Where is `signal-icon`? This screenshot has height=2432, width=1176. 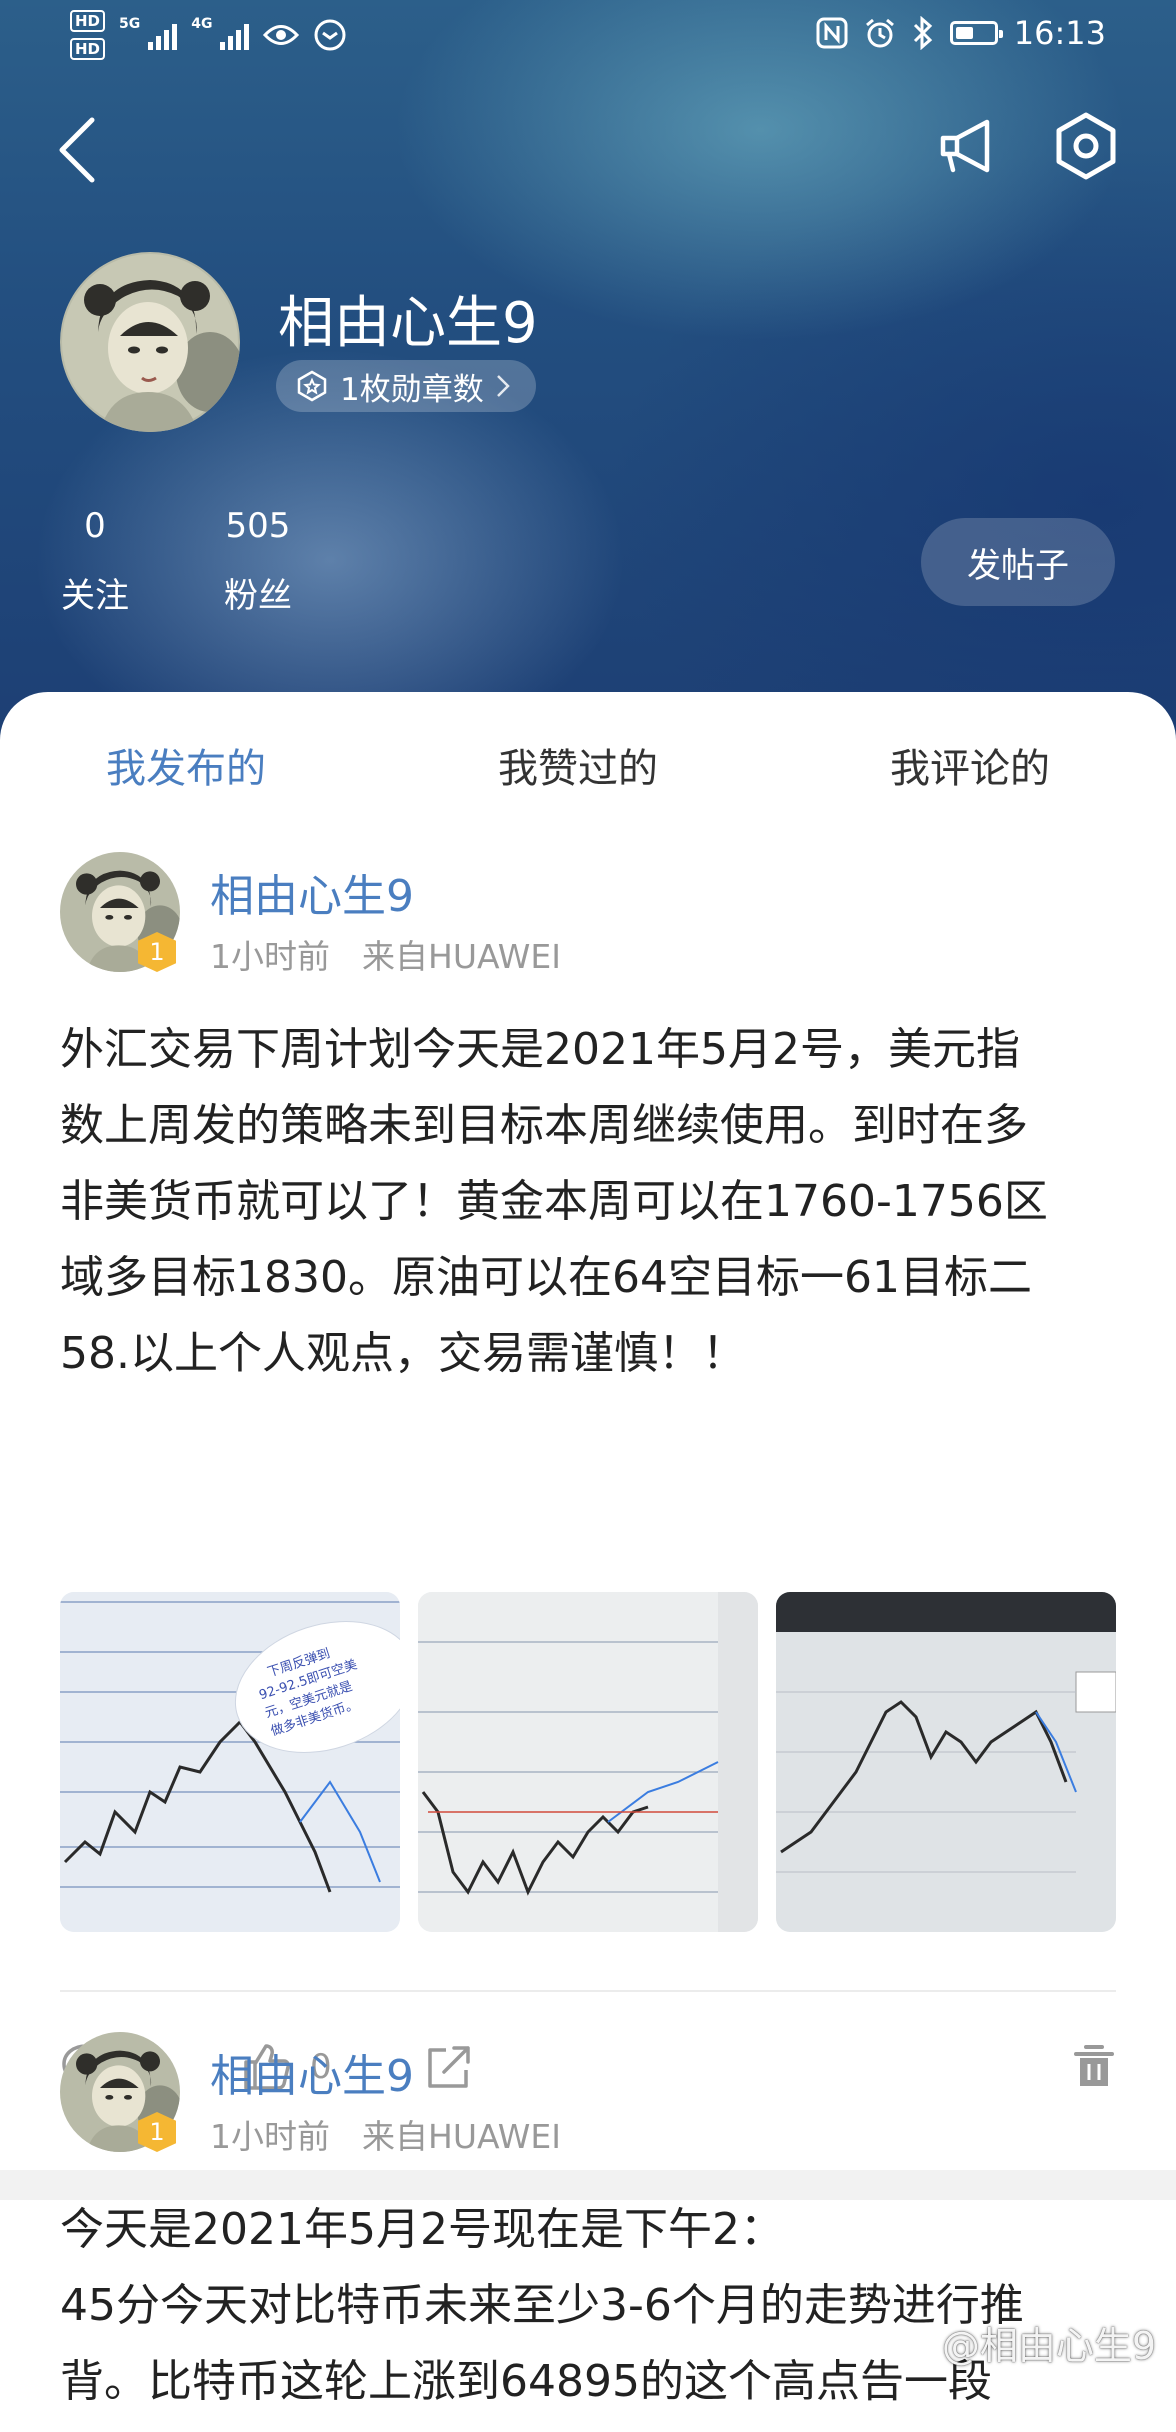 signal-icon is located at coordinates (163, 35).